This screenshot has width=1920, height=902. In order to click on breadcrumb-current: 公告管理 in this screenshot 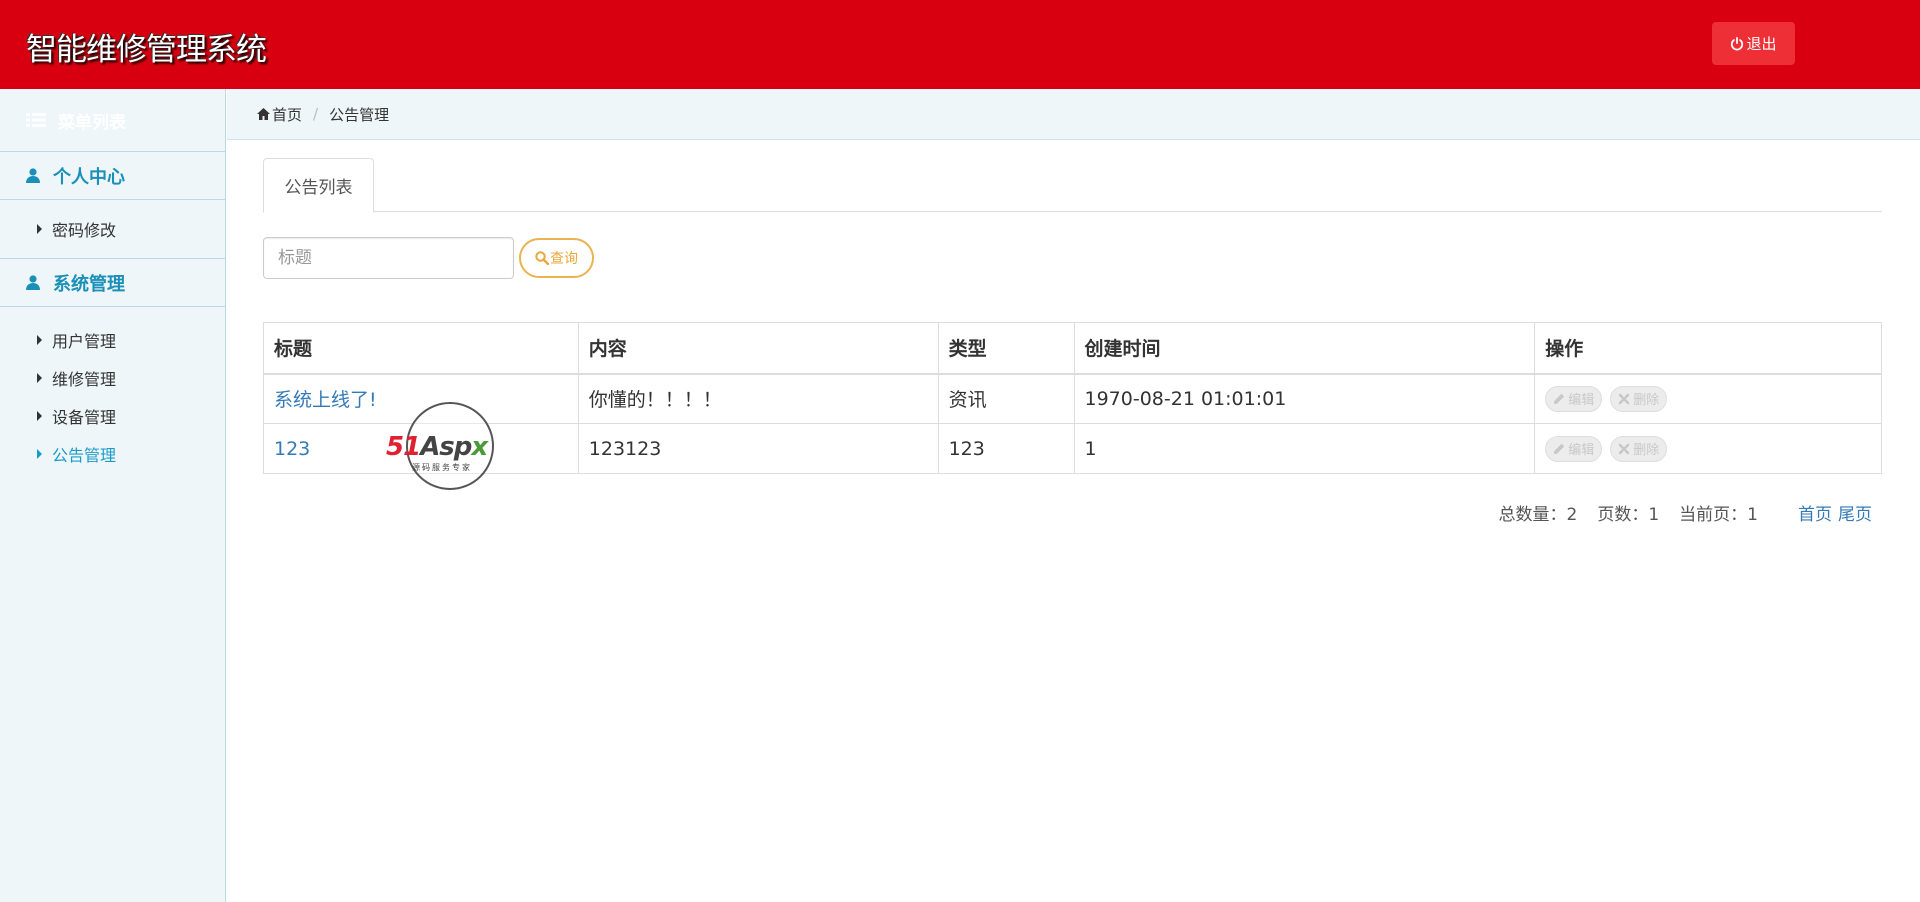, I will do `click(359, 114)`.